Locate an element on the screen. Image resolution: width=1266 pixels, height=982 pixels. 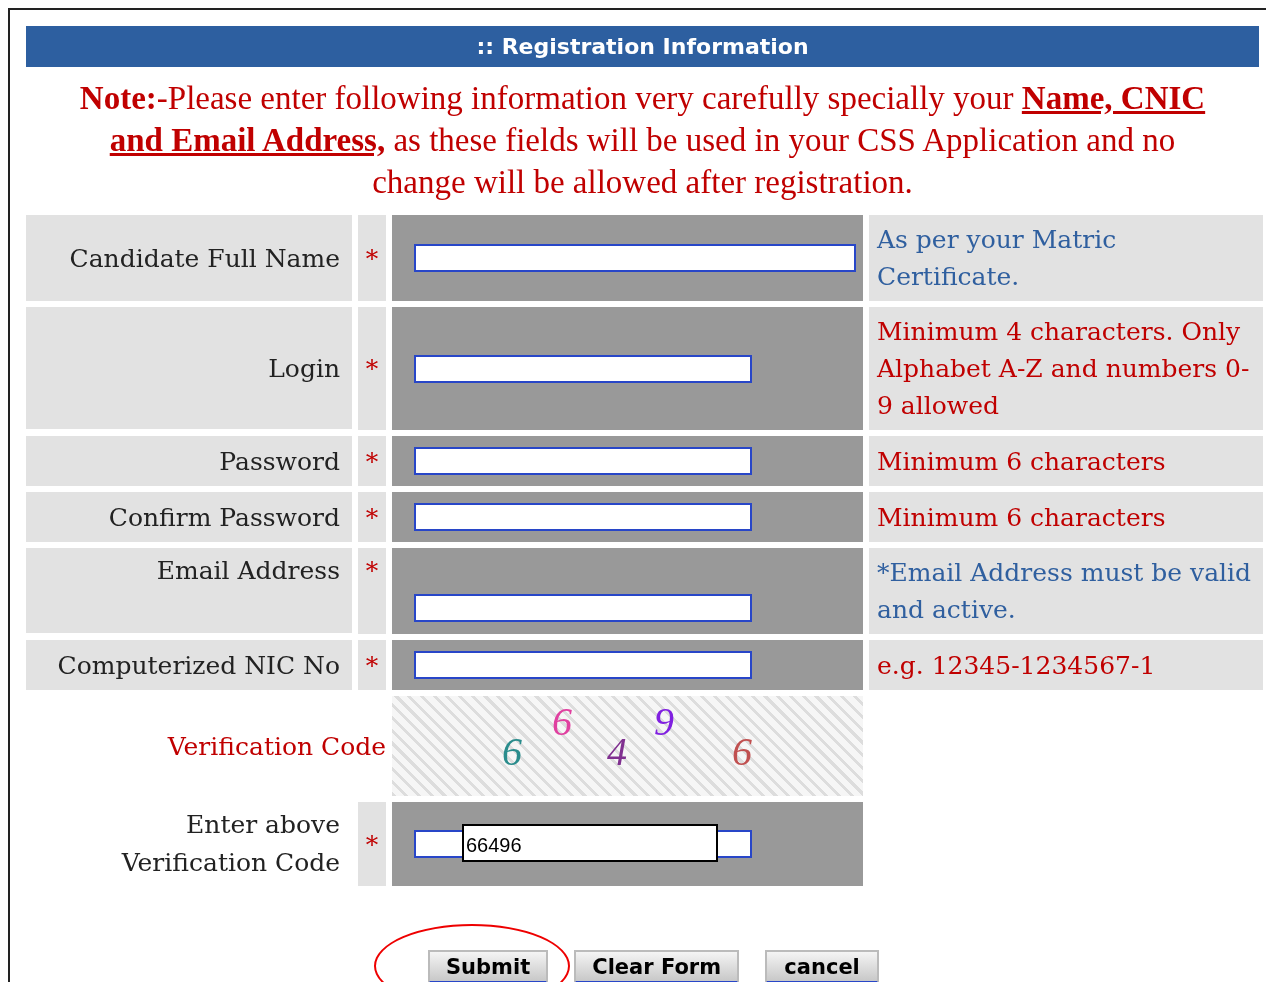
form-button: Submit is located at coordinates (488, 966).